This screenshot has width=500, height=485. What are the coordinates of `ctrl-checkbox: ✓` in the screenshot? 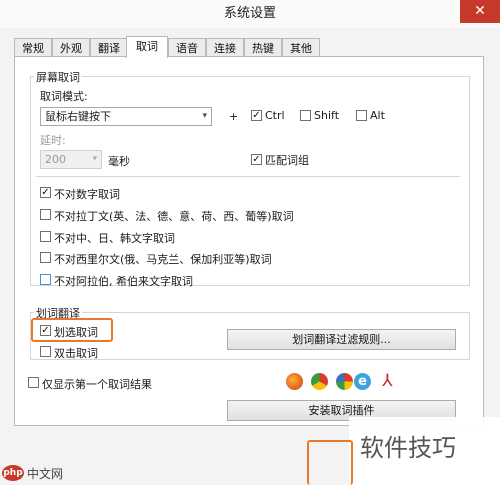 It's located at (256, 115).